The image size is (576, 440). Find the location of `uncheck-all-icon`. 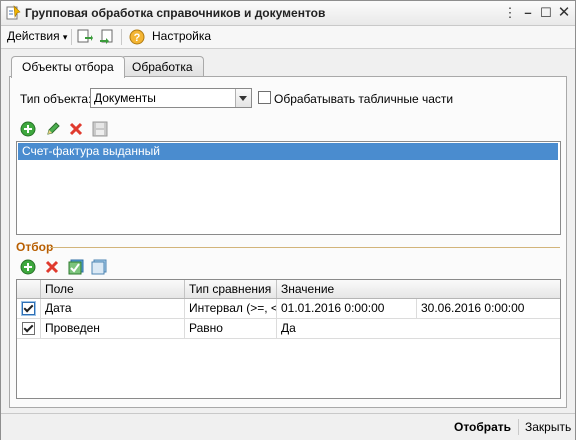

uncheck-all-icon is located at coordinates (99, 267).